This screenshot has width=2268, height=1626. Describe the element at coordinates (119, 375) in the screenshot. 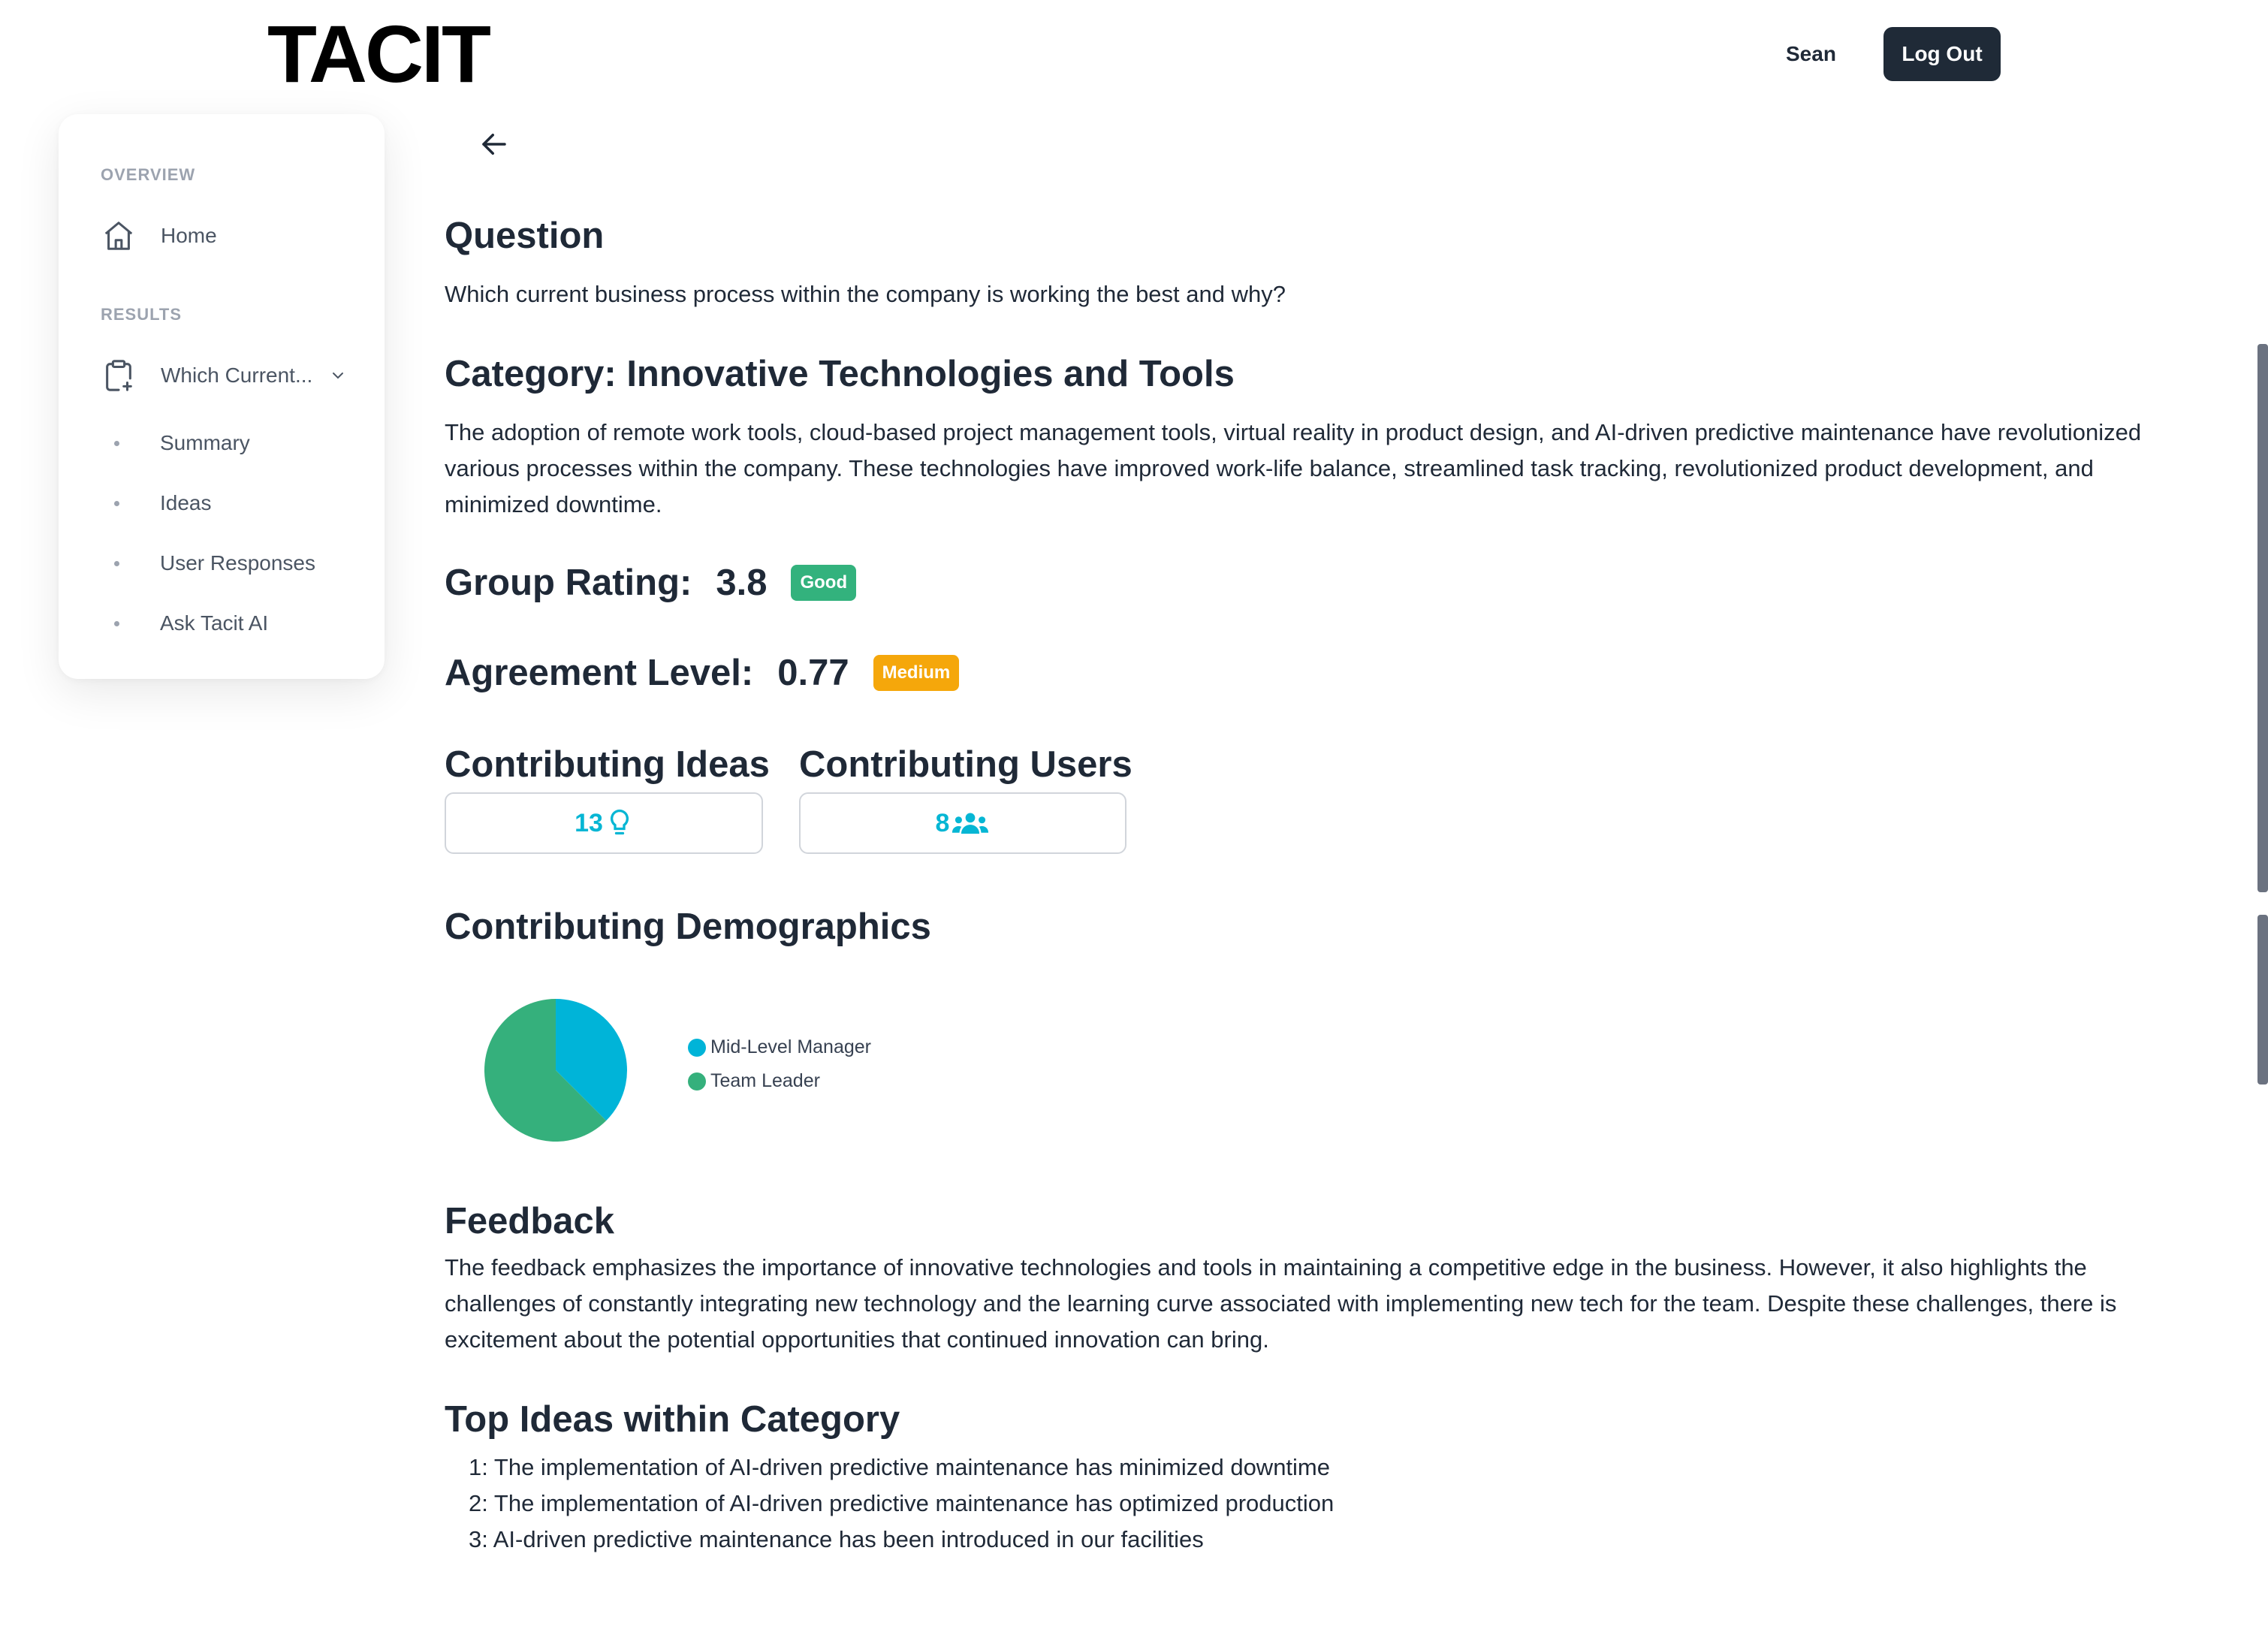

I see `clipboard-plus-icon` at that location.